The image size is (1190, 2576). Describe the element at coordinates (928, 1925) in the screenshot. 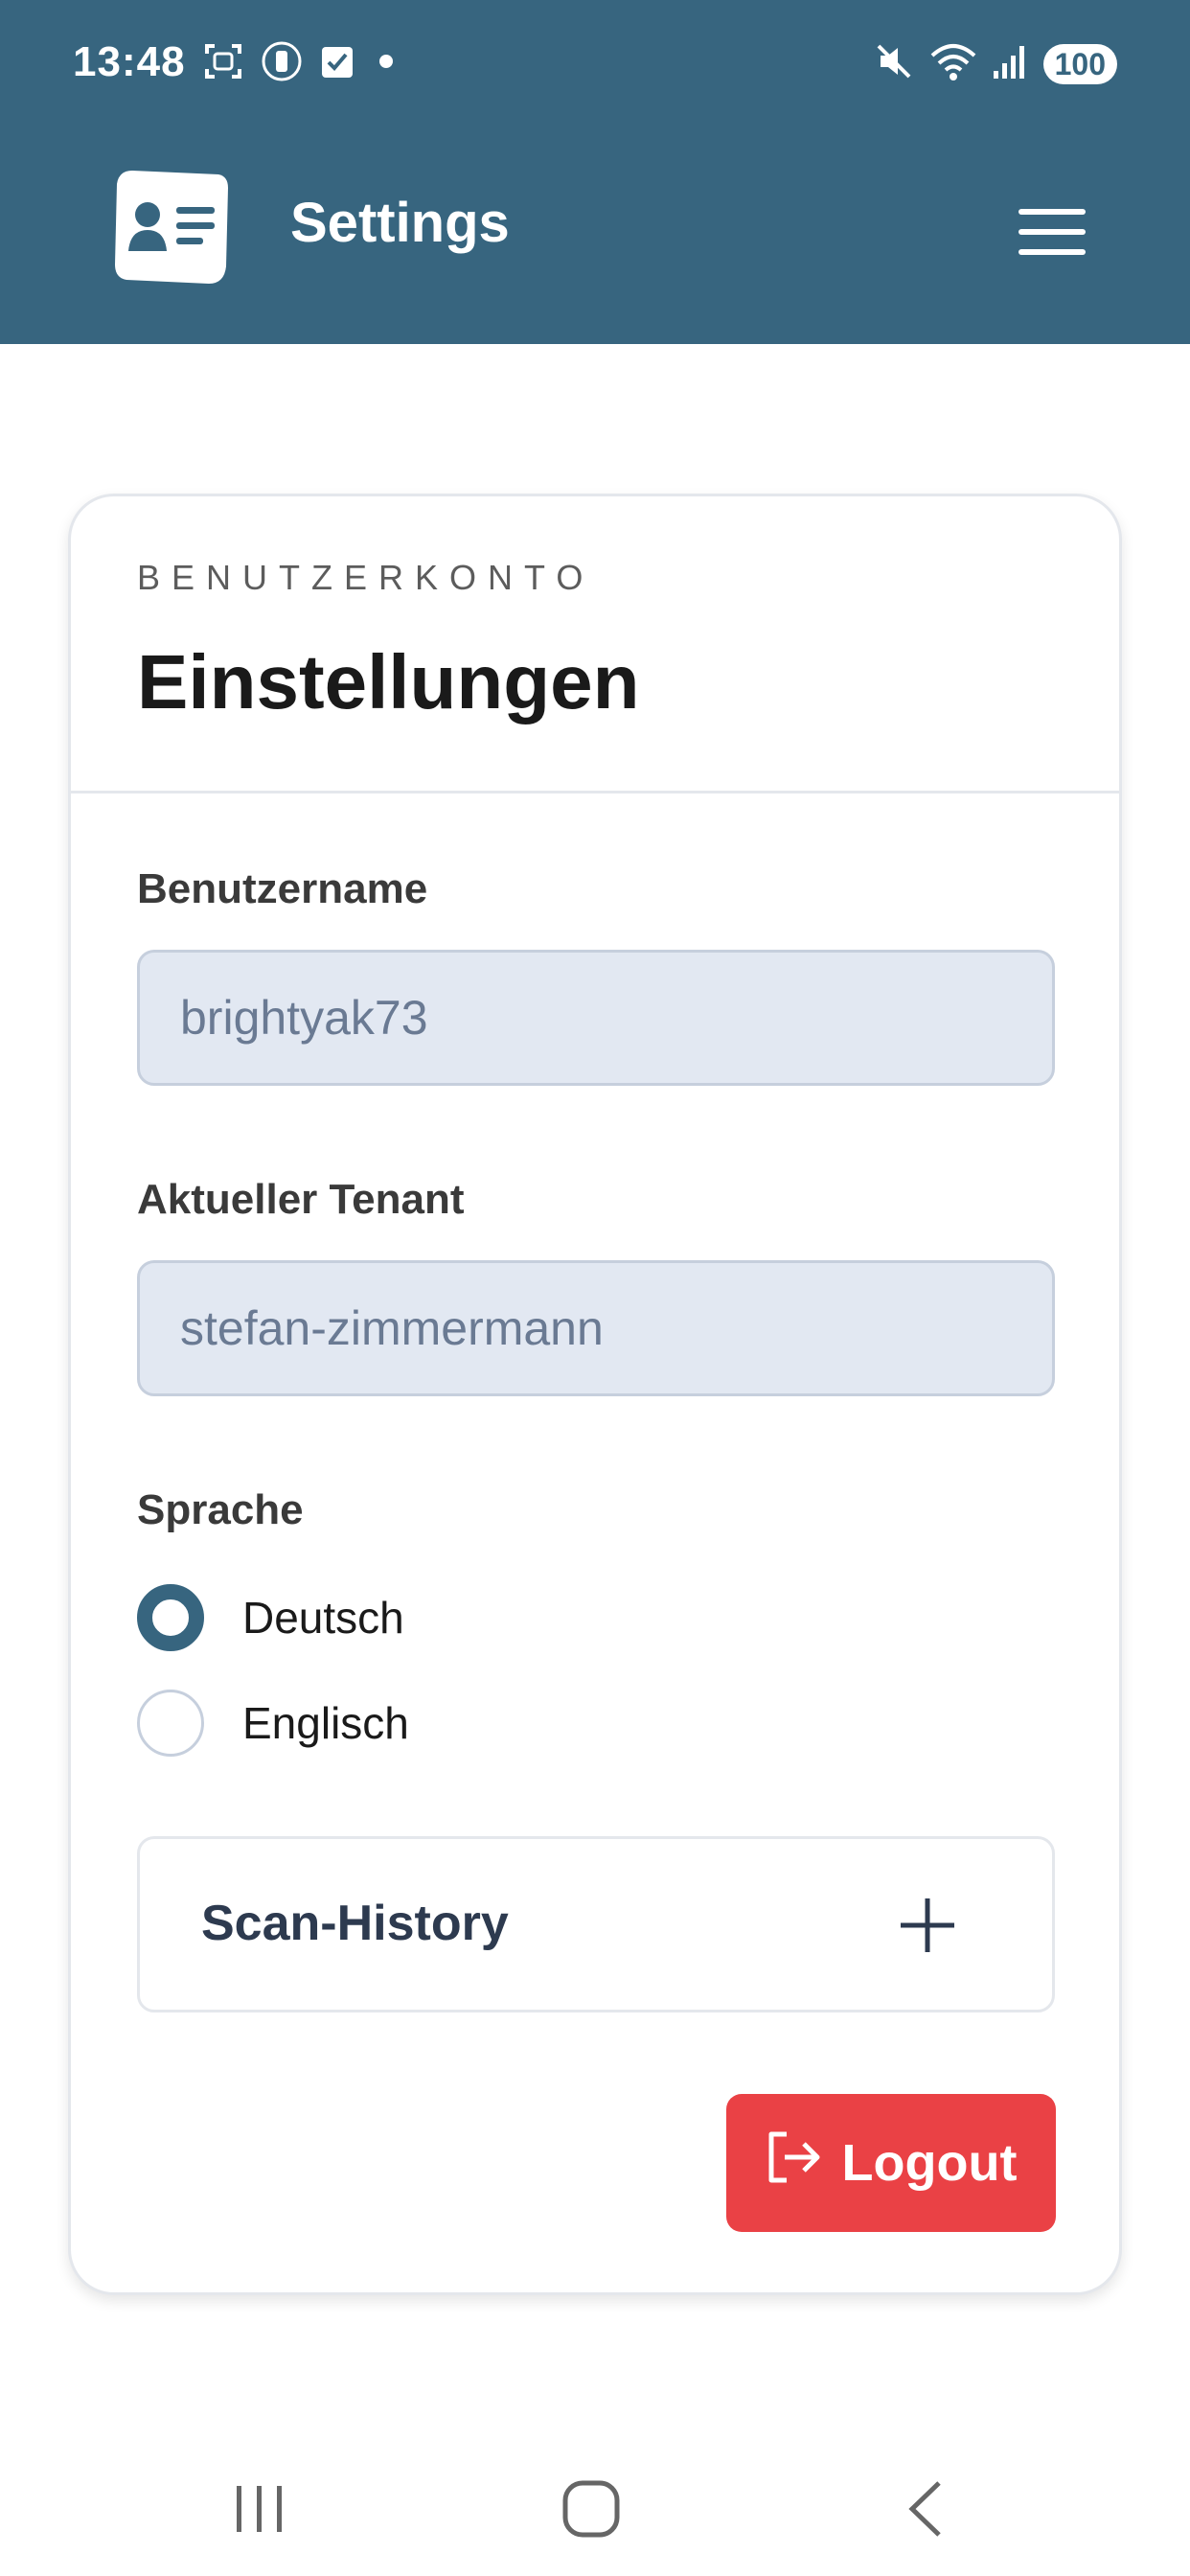

I see `plus-icon` at that location.